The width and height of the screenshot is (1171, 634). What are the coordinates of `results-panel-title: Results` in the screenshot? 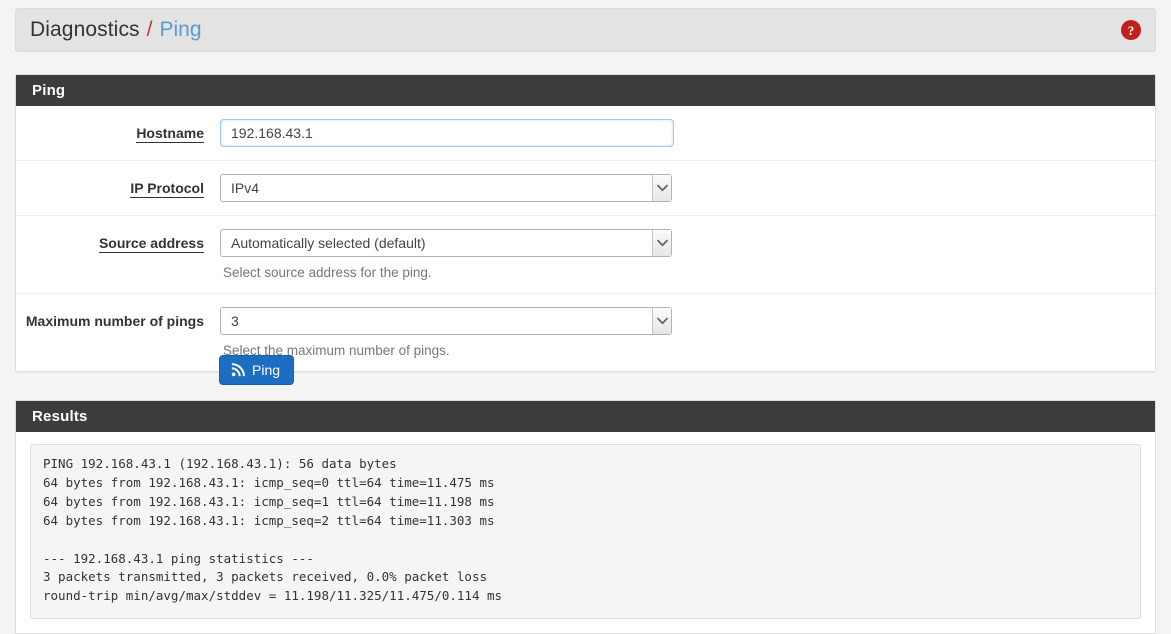 It's located at (585, 416).